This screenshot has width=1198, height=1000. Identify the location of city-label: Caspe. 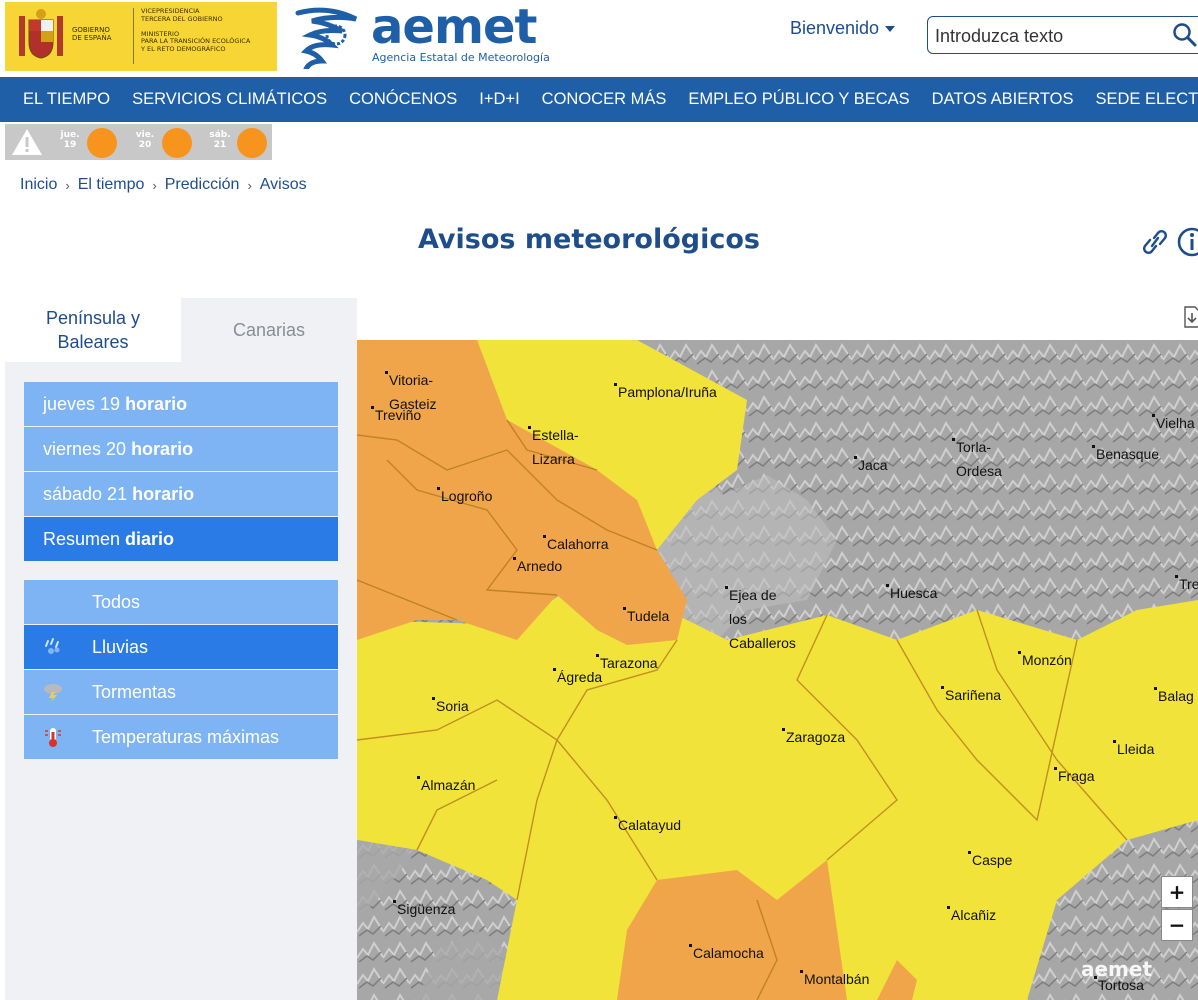
(989, 860).